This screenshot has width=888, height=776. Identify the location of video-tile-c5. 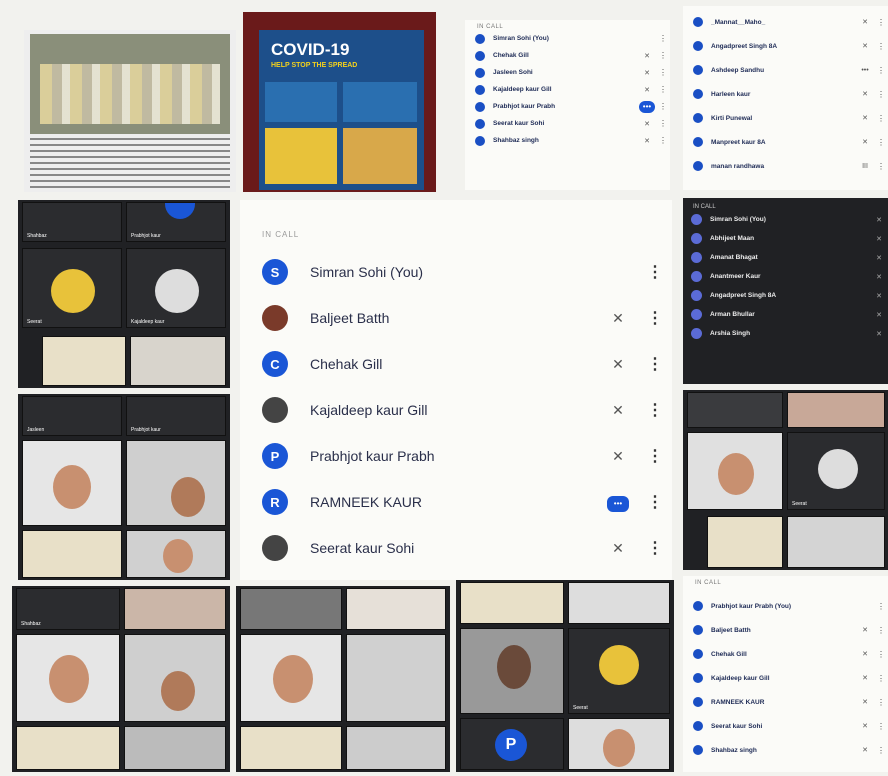
(291, 748).